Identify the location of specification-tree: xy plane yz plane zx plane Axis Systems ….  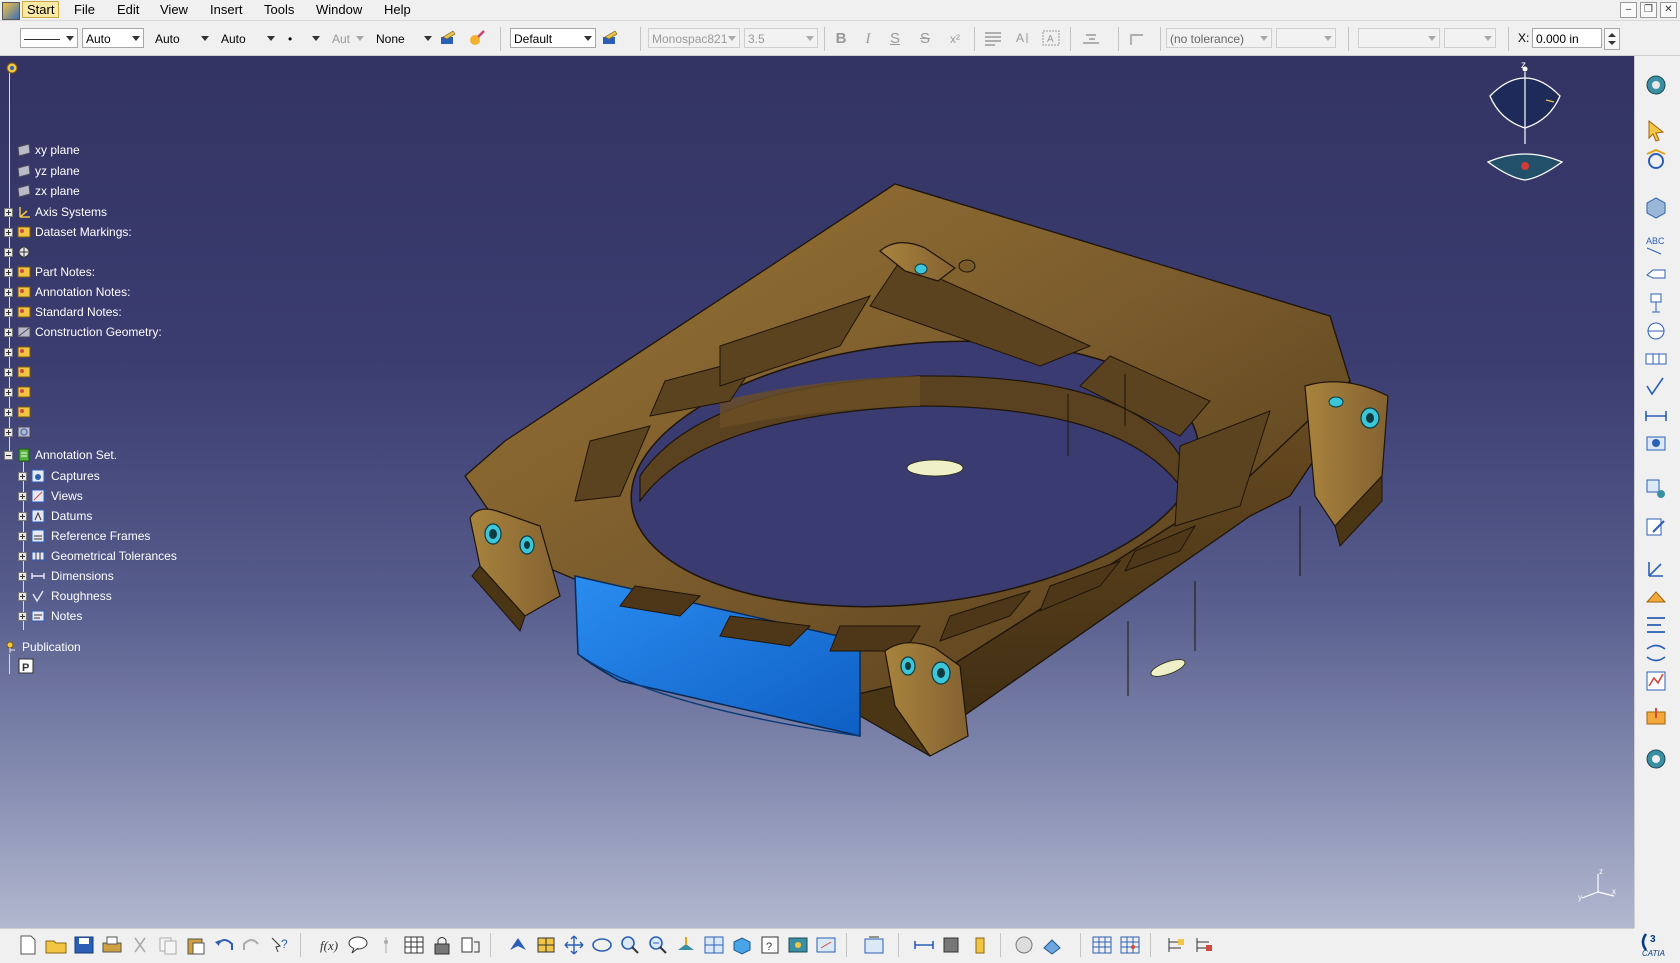
(150, 365).